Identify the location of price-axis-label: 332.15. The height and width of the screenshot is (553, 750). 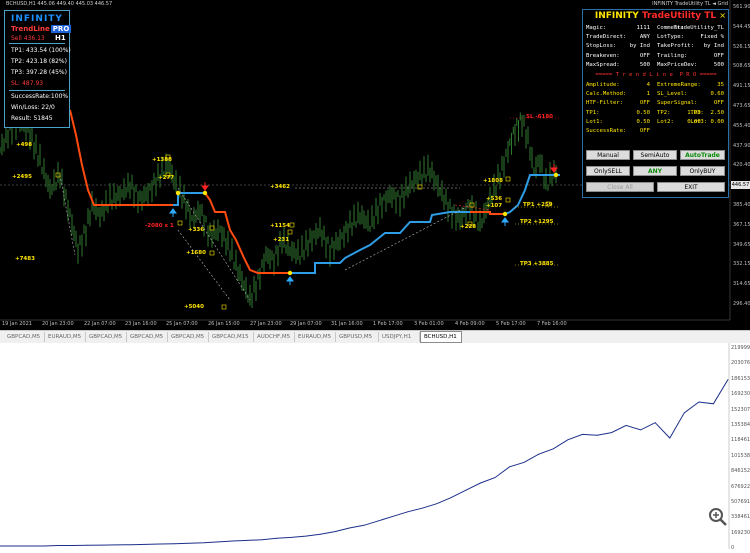
(741, 264).